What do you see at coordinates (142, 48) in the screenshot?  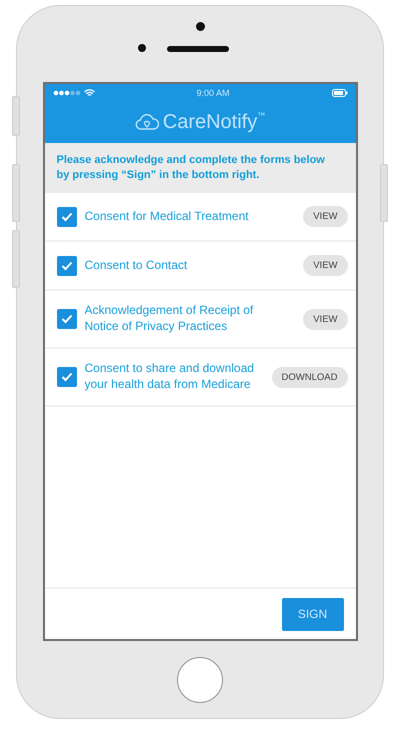 I see `sensor-icon` at bounding box center [142, 48].